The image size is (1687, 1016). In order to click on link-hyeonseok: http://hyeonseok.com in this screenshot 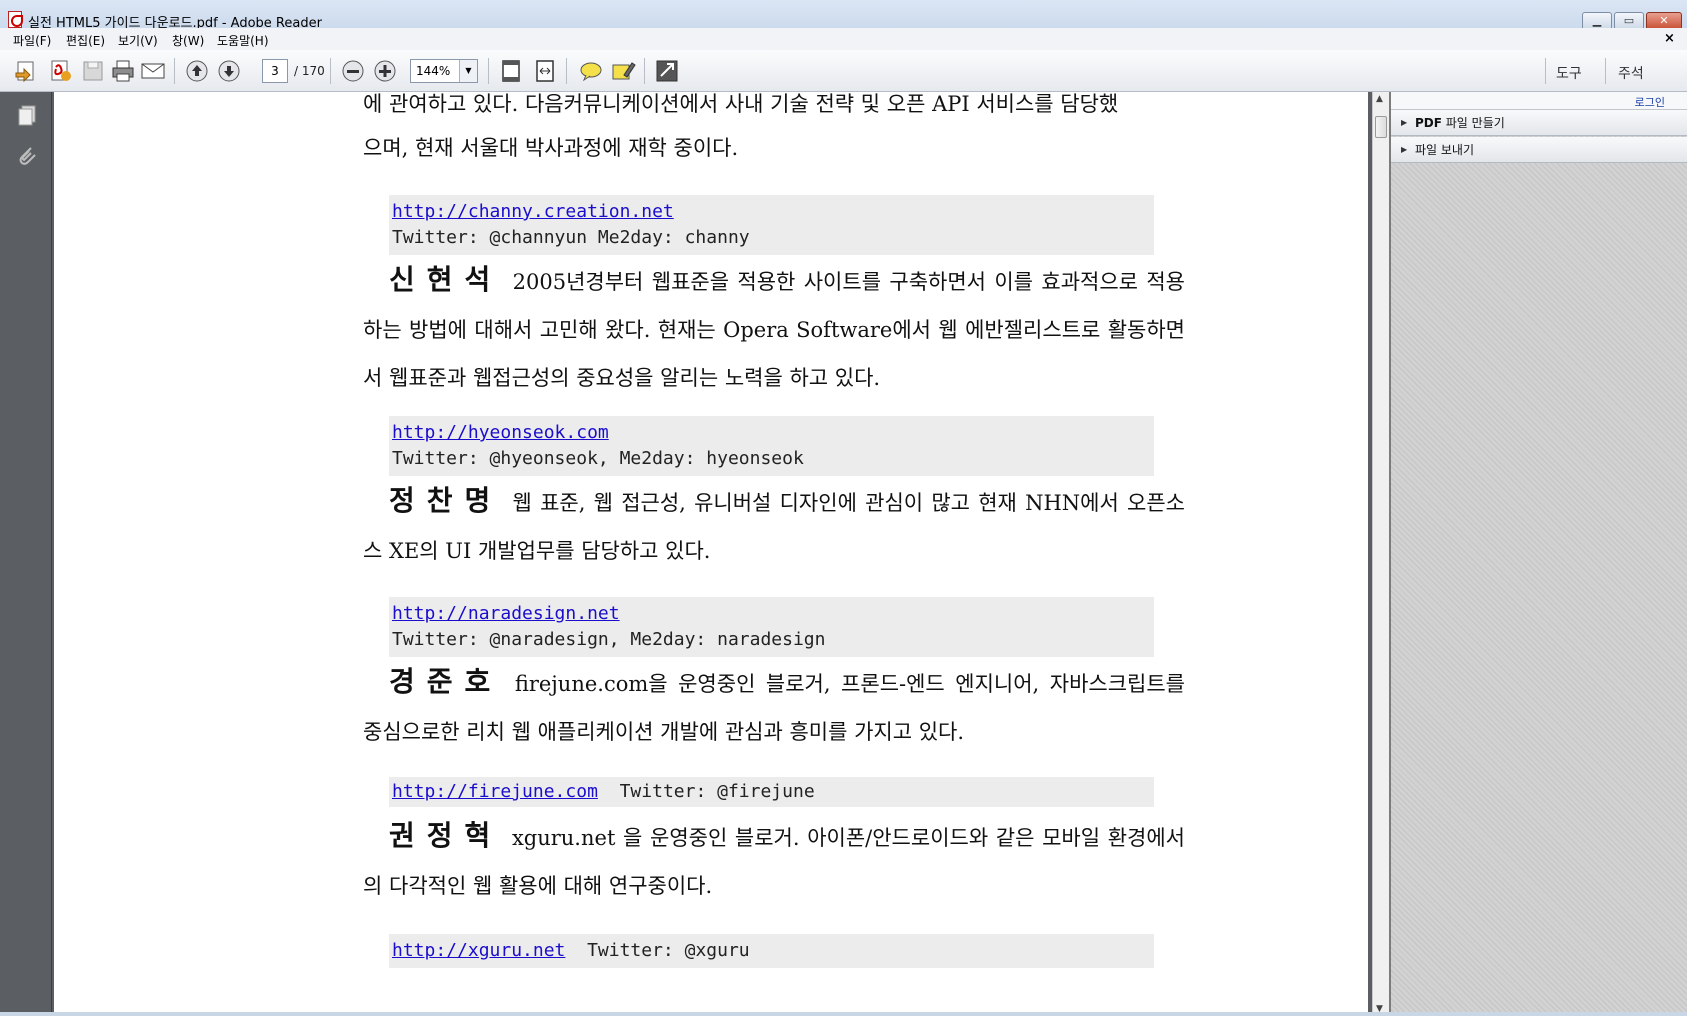, I will do `click(500, 432)`.